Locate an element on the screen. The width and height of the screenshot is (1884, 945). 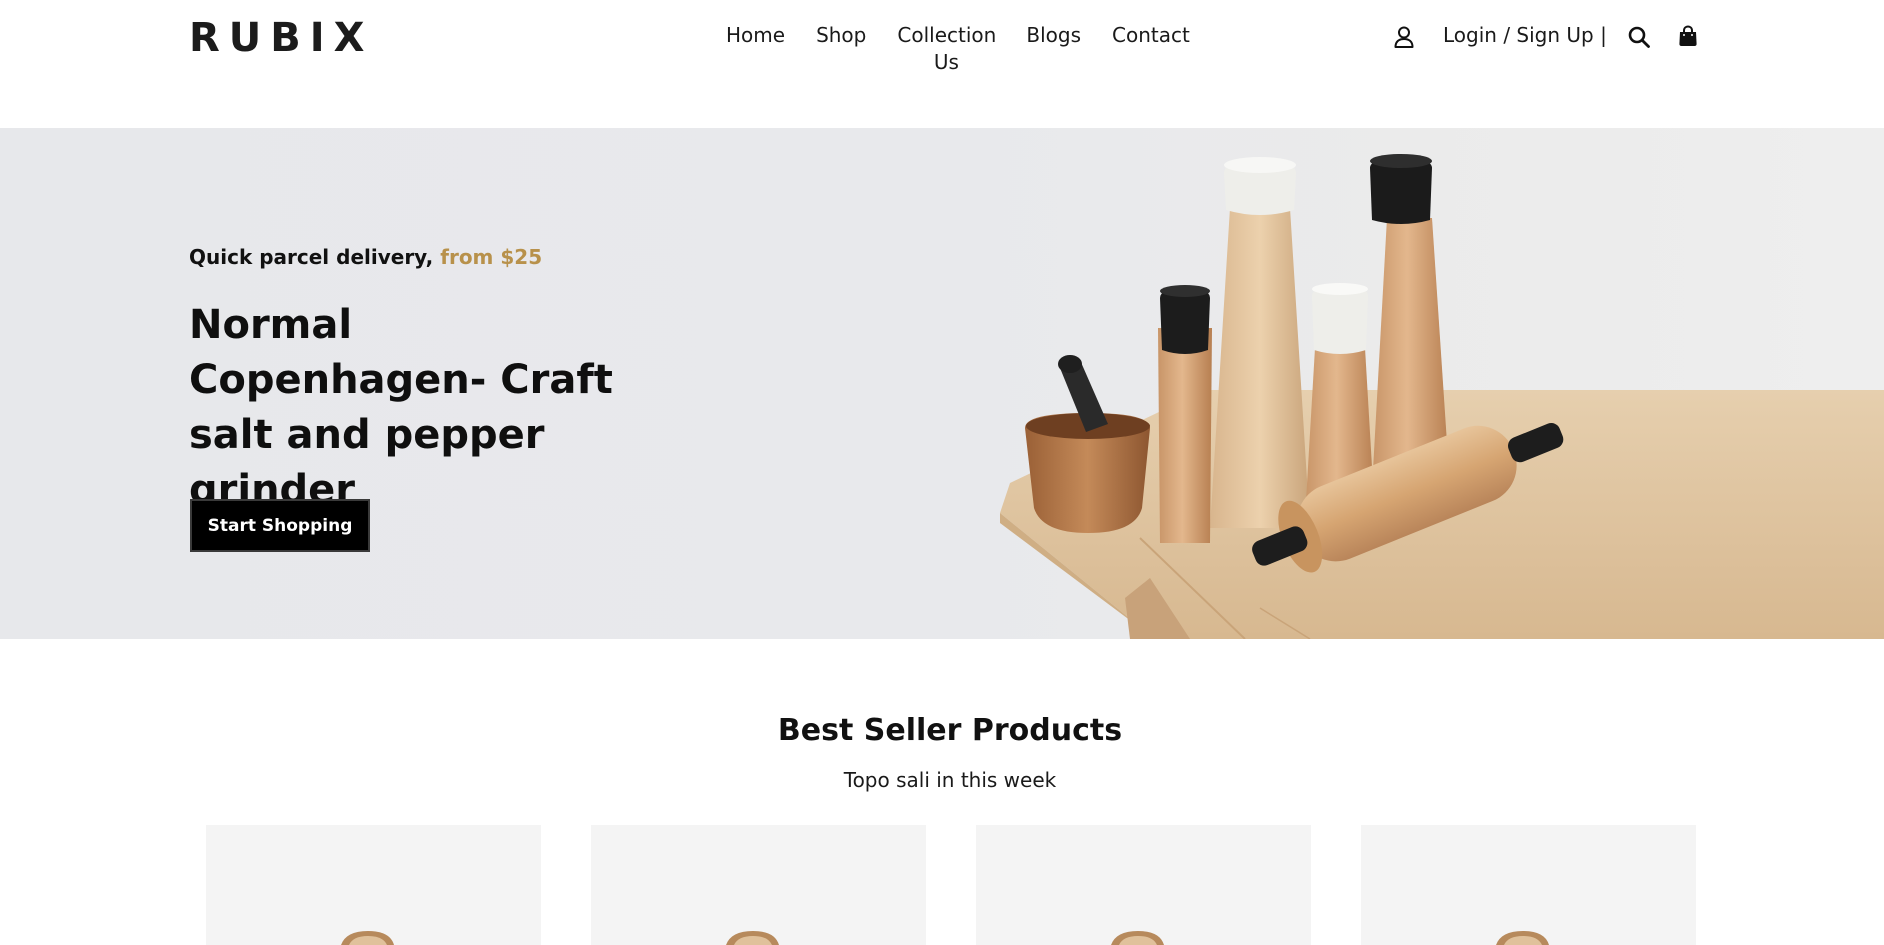
shopping-bag-icon is located at coordinates (1688, 36).